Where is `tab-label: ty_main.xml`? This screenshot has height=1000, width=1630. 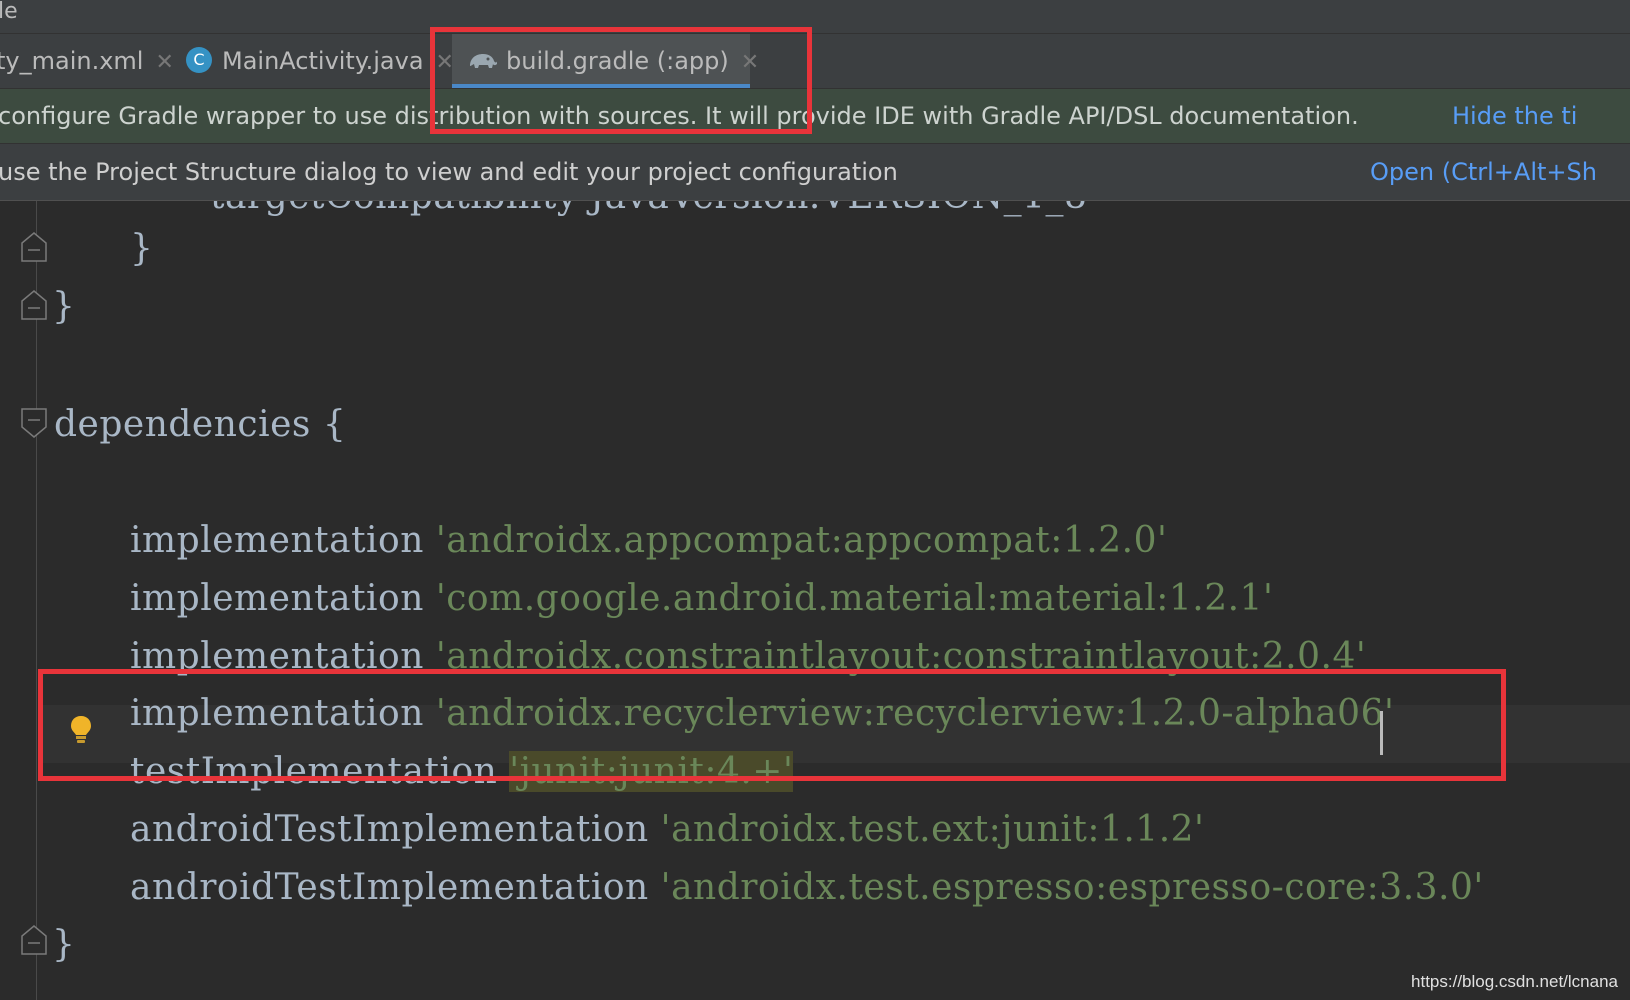 tab-label: ty_main.xml is located at coordinates (72, 61).